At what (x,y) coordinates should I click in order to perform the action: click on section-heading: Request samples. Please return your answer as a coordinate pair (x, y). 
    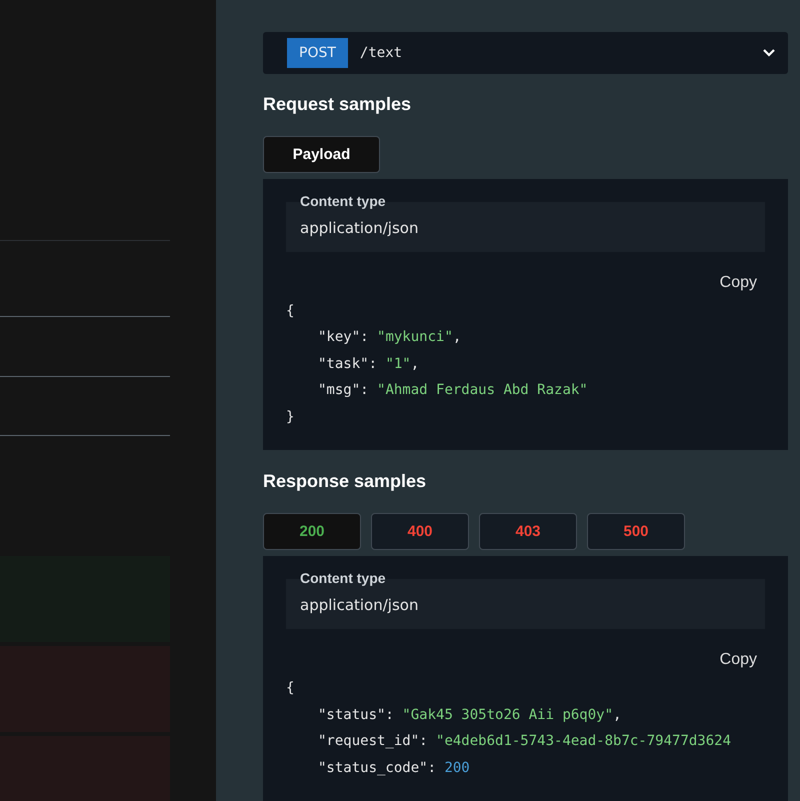
    Looking at the image, I should click on (337, 105).